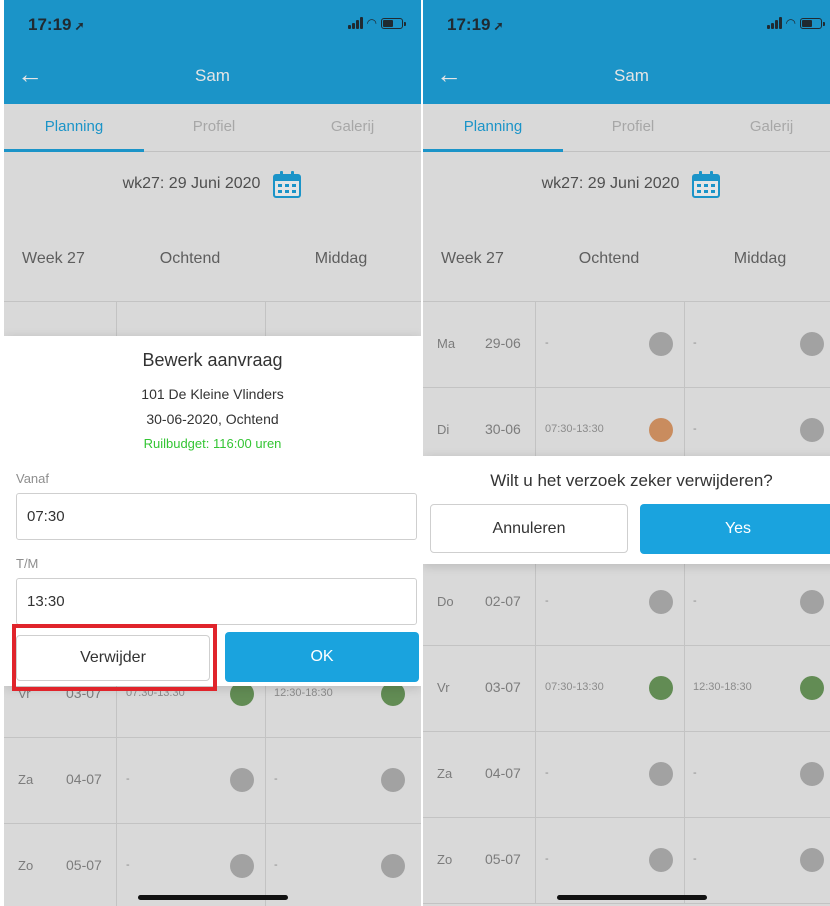 This screenshot has height=906, width=830. Describe the element at coordinates (626, 24) in the screenshot. I see `status-bar: 17:19 ➚ ◠` at that location.